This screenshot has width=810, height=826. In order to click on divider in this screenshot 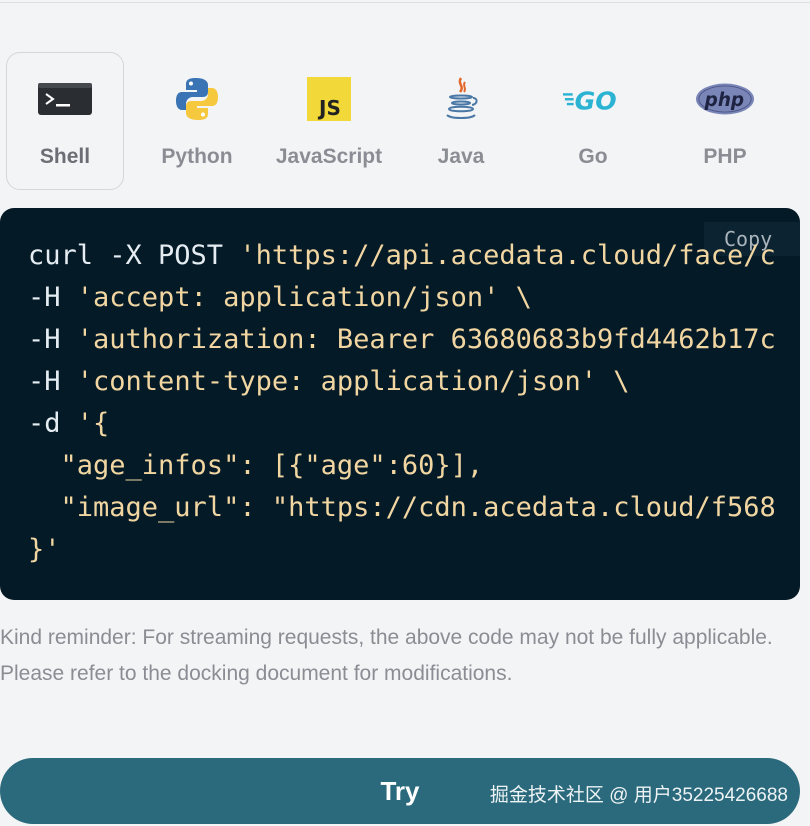, I will do `click(405, 2)`.